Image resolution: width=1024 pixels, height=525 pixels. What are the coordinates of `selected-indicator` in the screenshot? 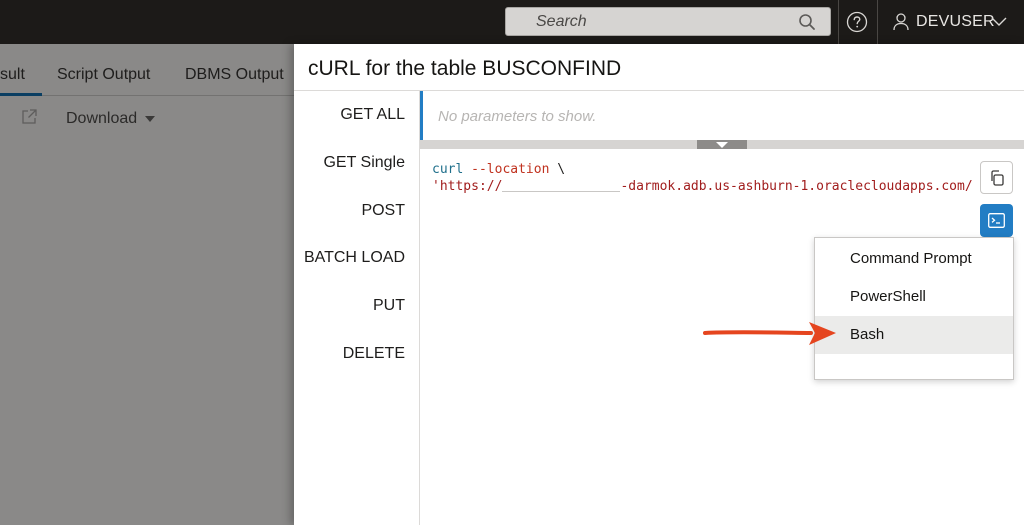 It's located at (421, 115).